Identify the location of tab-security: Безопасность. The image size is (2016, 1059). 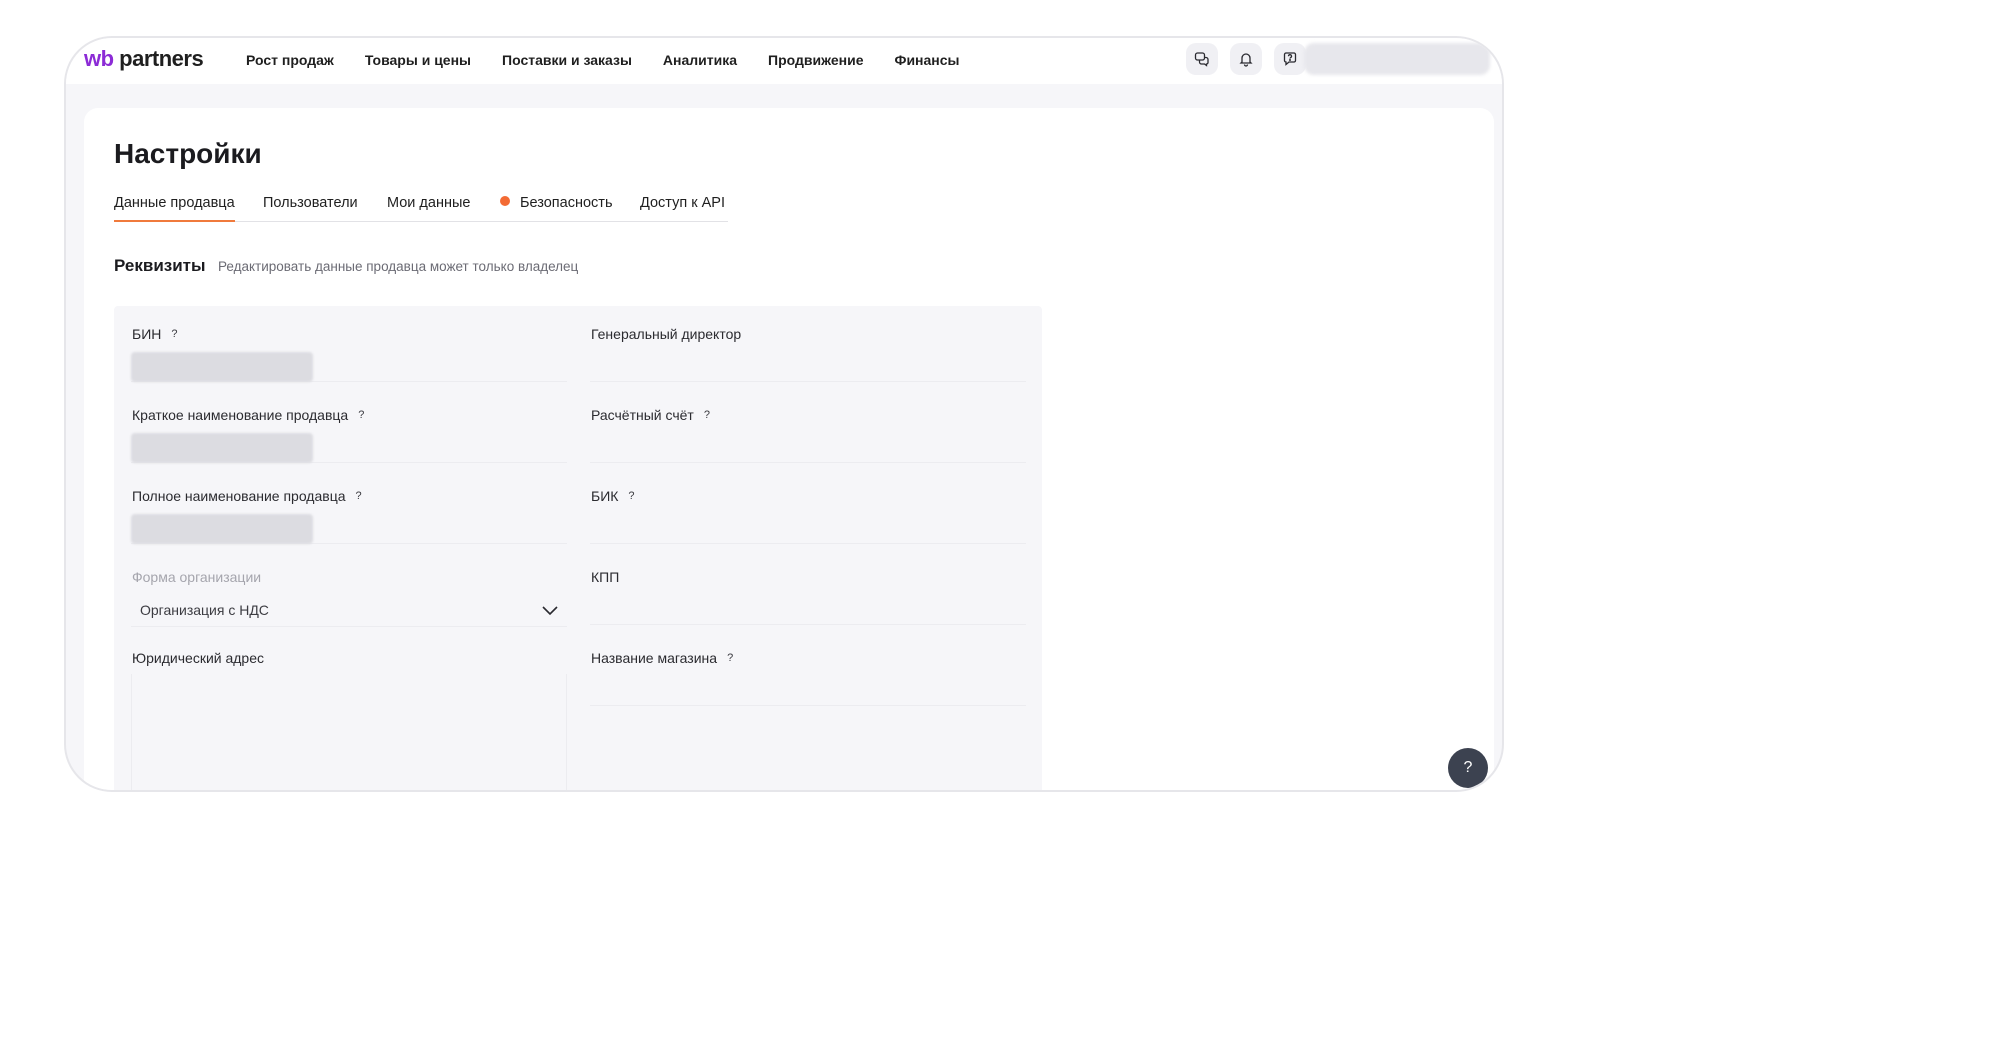
(556, 203).